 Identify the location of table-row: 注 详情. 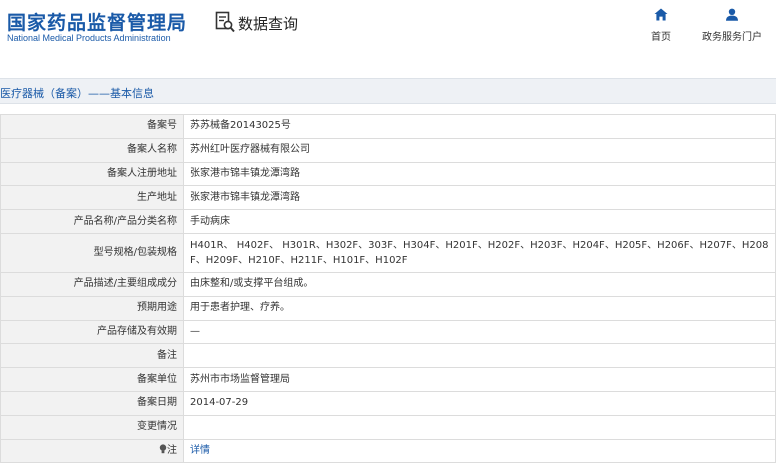
(388, 451).